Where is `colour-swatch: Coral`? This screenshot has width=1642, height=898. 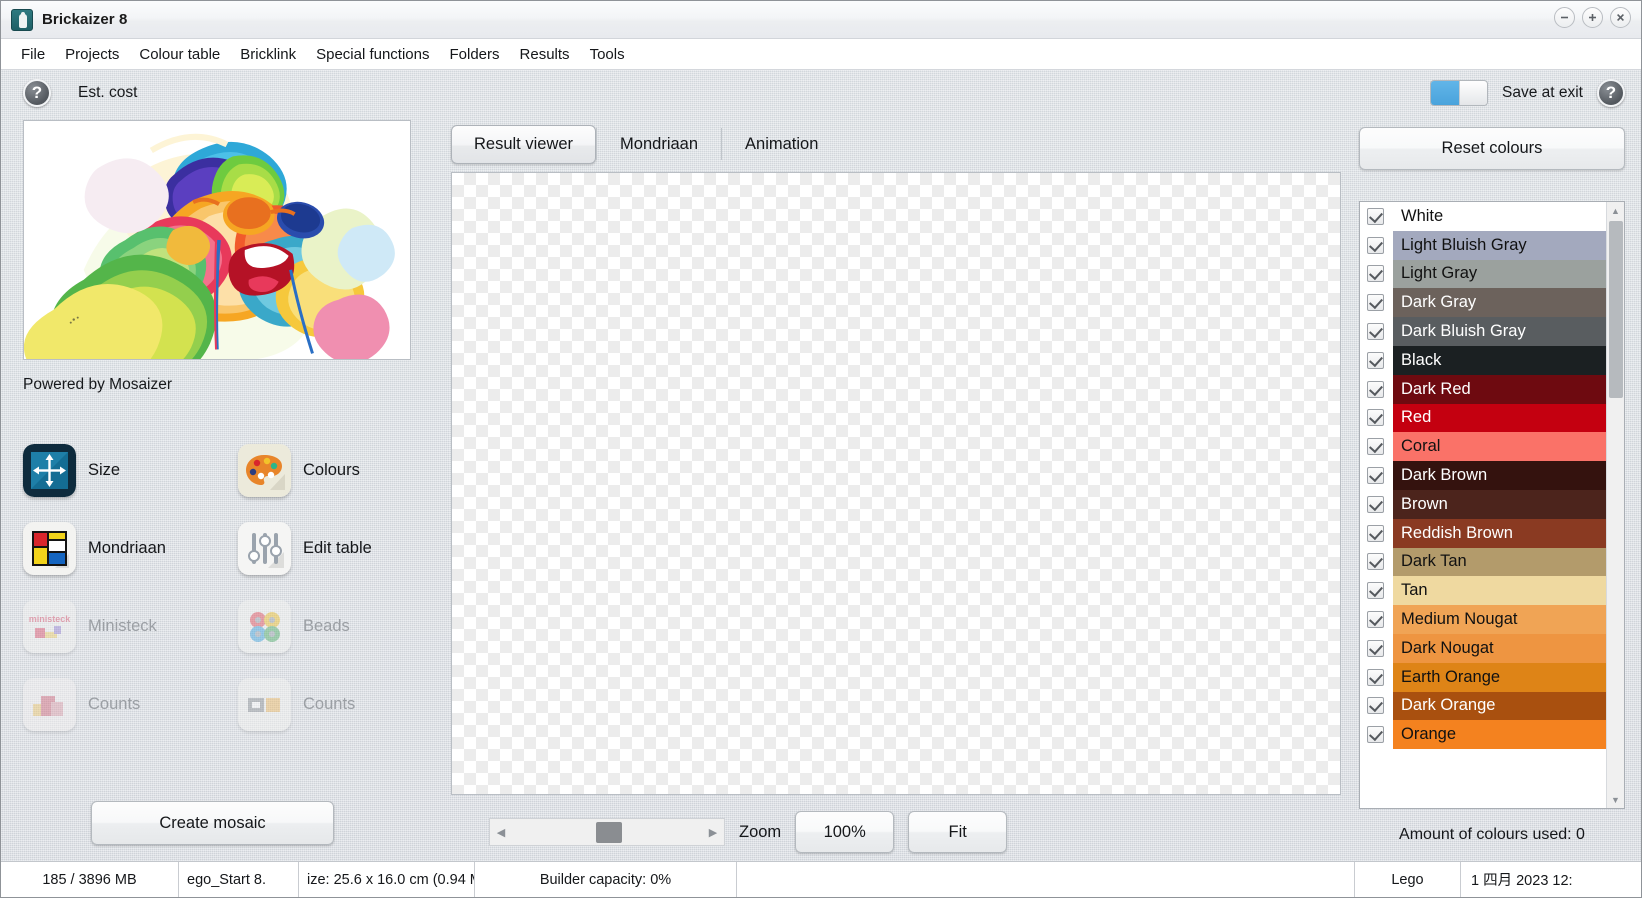 colour-swatch: Coral is located at coordinates (1499, 447).